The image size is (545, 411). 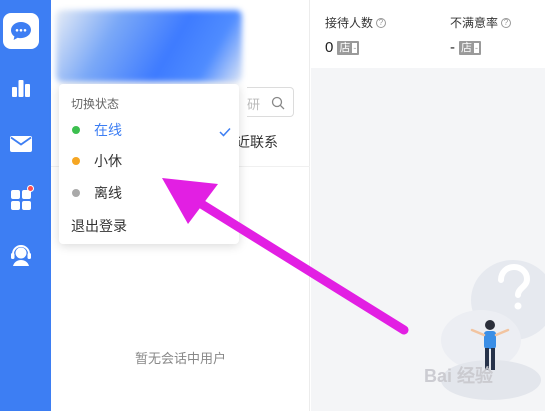 What do you see at coordinates (149, 46) in the screenshot?
I see `account-header-blurred` at bounding box center [149, 46].